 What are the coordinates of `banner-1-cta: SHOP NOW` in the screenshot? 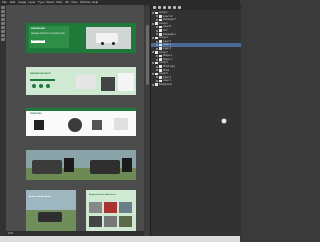 It's located at (38, 41).